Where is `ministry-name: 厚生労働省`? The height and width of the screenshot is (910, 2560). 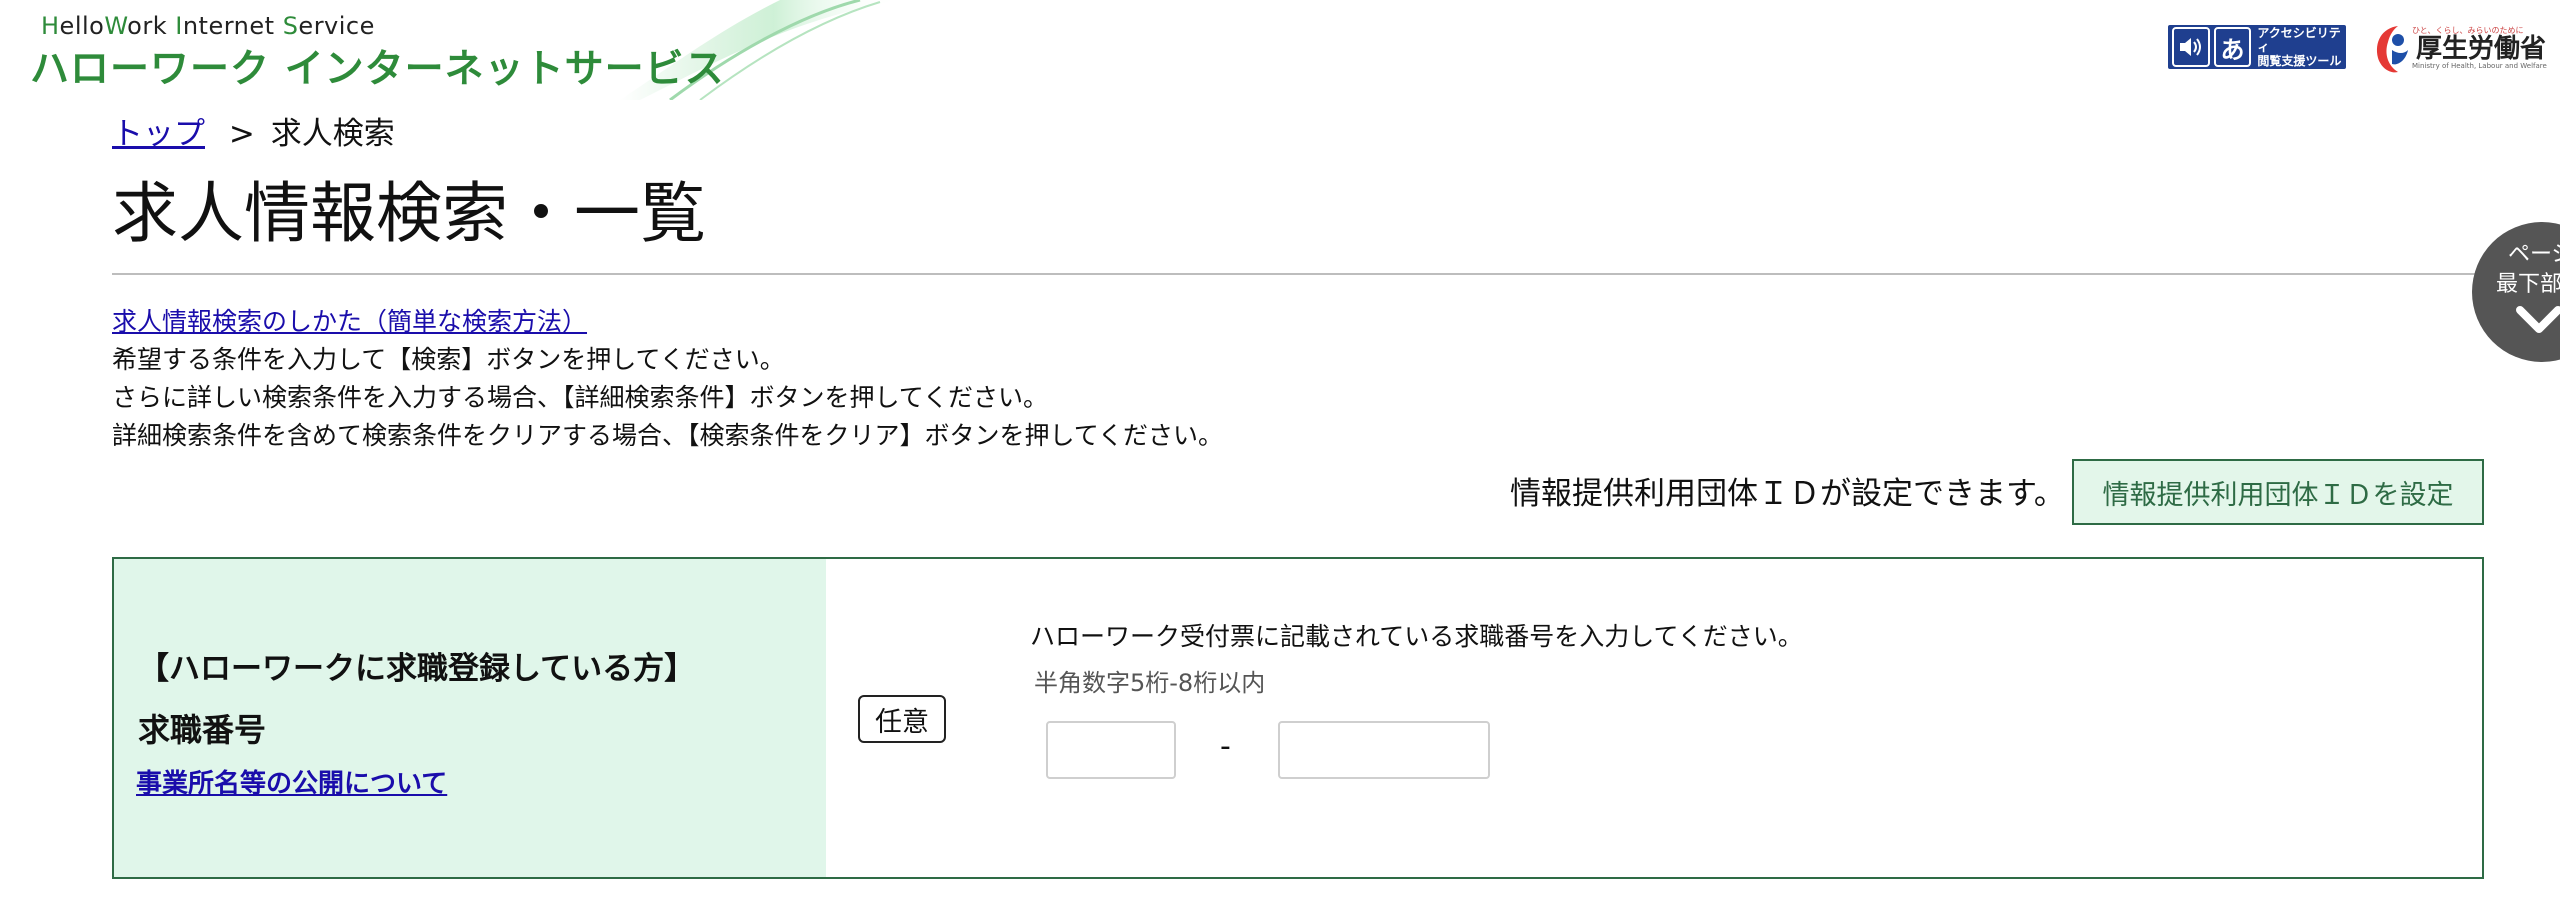
ministry-name: 厚生労働省 is located at coordinates (2481, 48).